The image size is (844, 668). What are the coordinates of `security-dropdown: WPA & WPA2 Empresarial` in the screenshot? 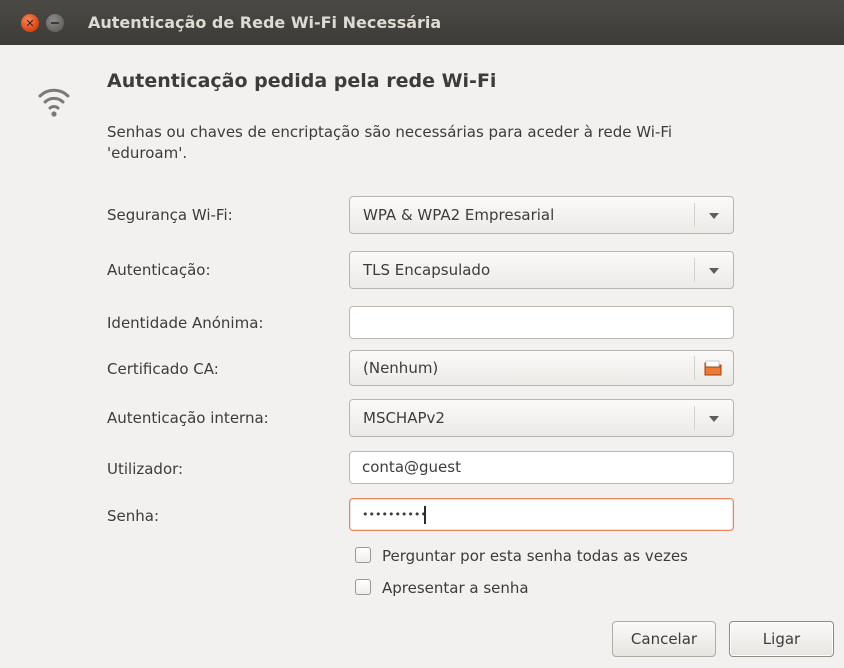 It's located at (541, 215).